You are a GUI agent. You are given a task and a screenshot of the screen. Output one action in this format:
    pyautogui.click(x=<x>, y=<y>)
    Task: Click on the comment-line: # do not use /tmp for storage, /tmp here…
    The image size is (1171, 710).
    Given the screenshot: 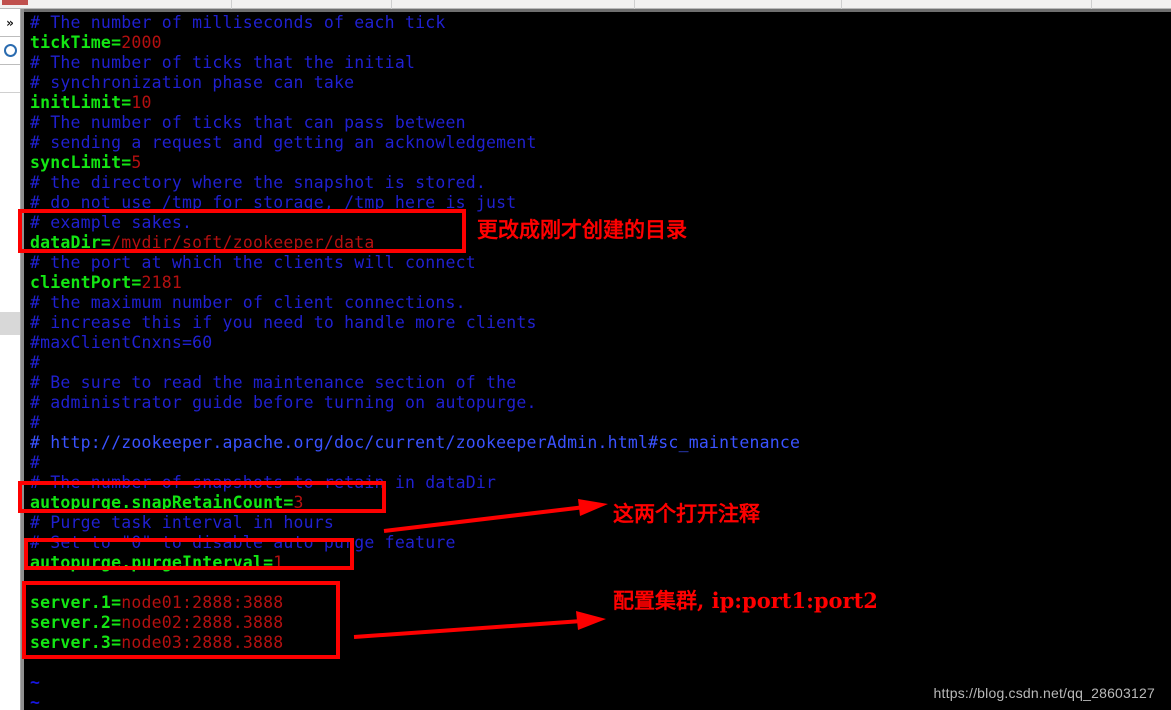 What is the action you would take?
    pyautogui.click(x=273, y=202)
    